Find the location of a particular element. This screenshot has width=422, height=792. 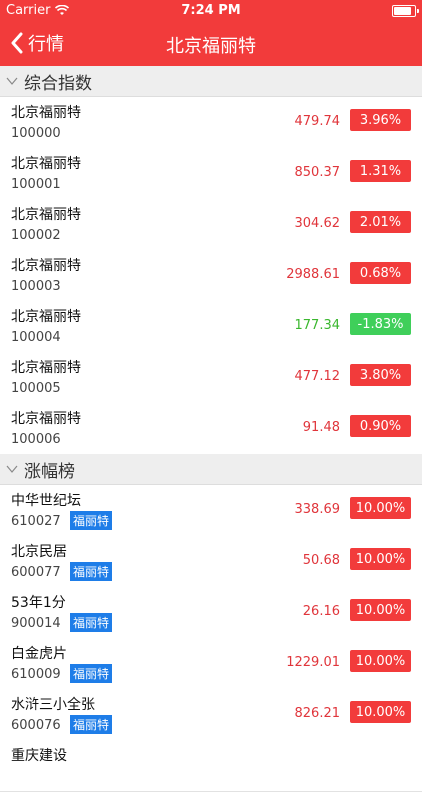

item-name: 中华世纪坛 is located at coordinates (46, 501).